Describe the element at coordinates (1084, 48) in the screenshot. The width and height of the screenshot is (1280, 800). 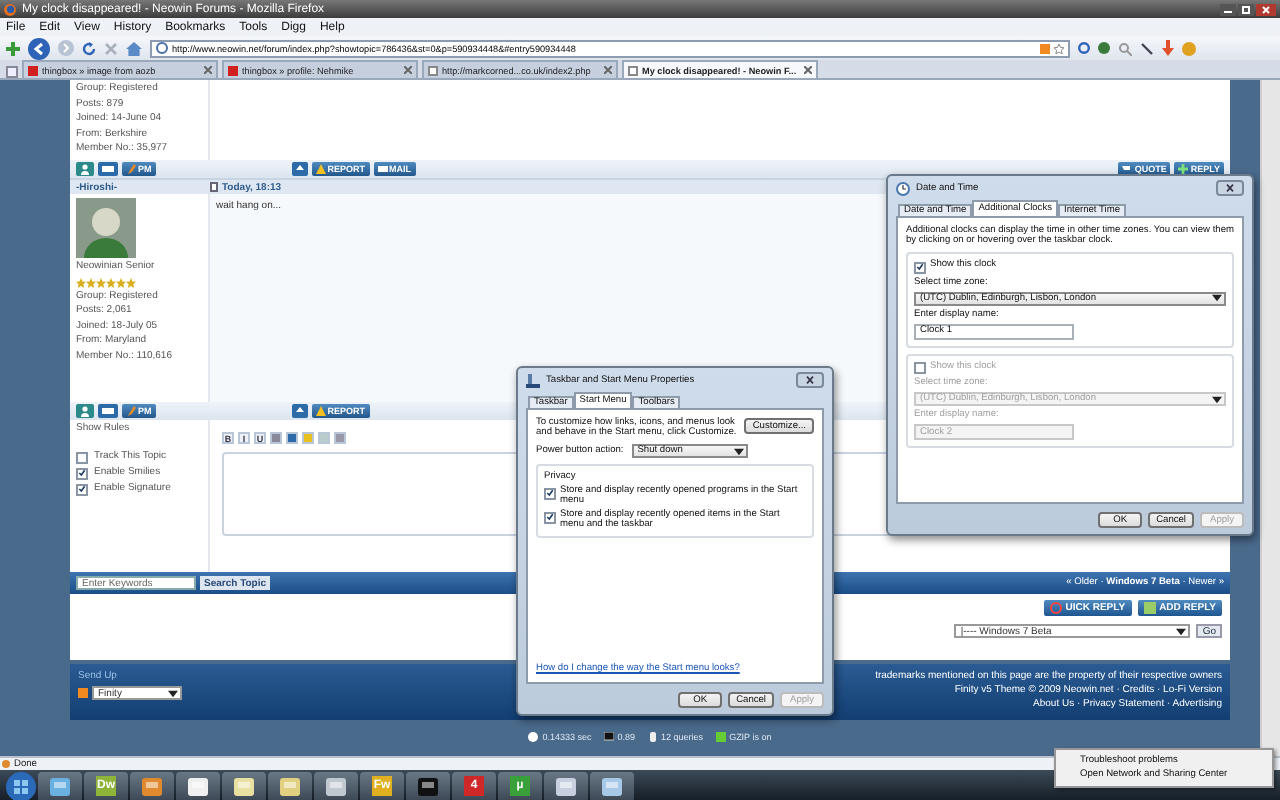
I see `sync-icon` at that location.